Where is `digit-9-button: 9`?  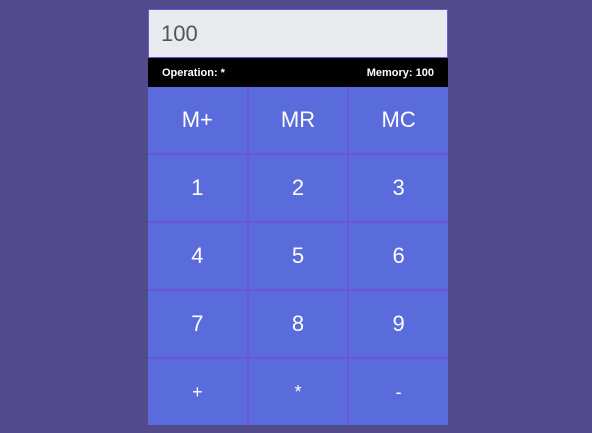
digit-9-button: 9 is located at coordinates (398, 324).